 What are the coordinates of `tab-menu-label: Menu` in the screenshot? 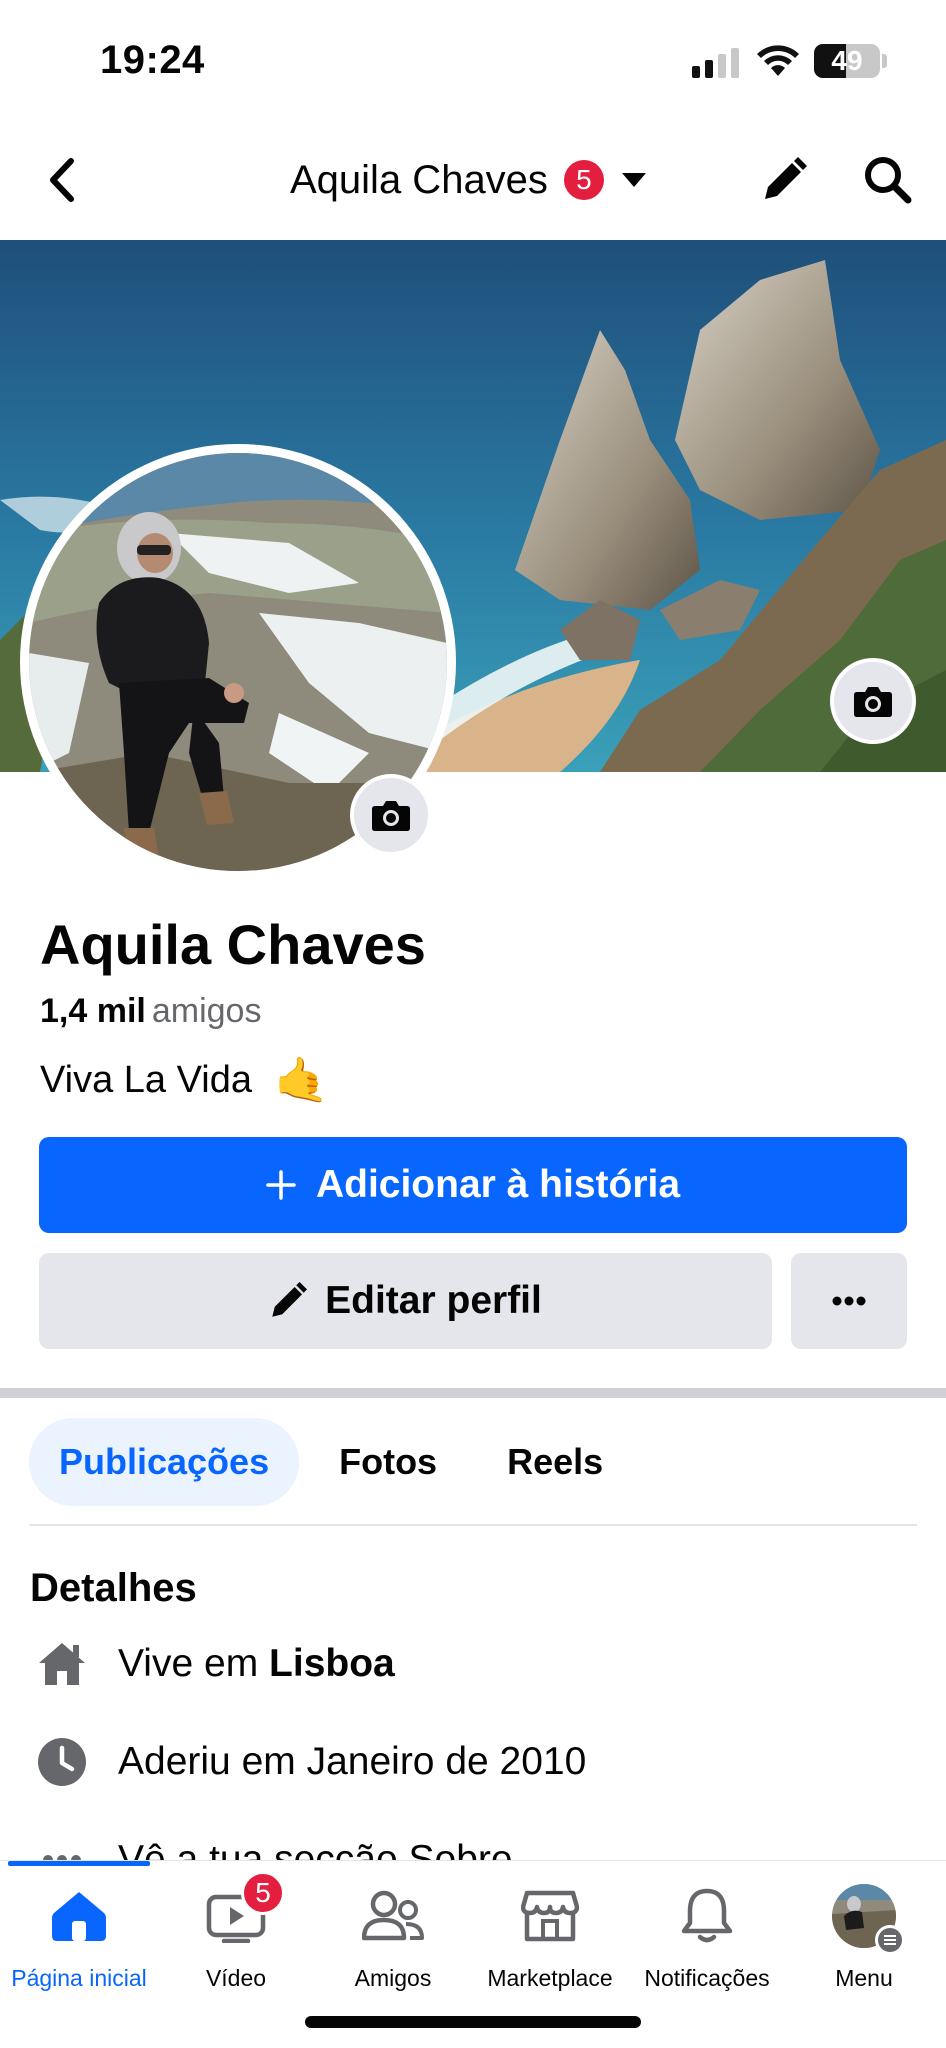 It's located at (864, 1978).